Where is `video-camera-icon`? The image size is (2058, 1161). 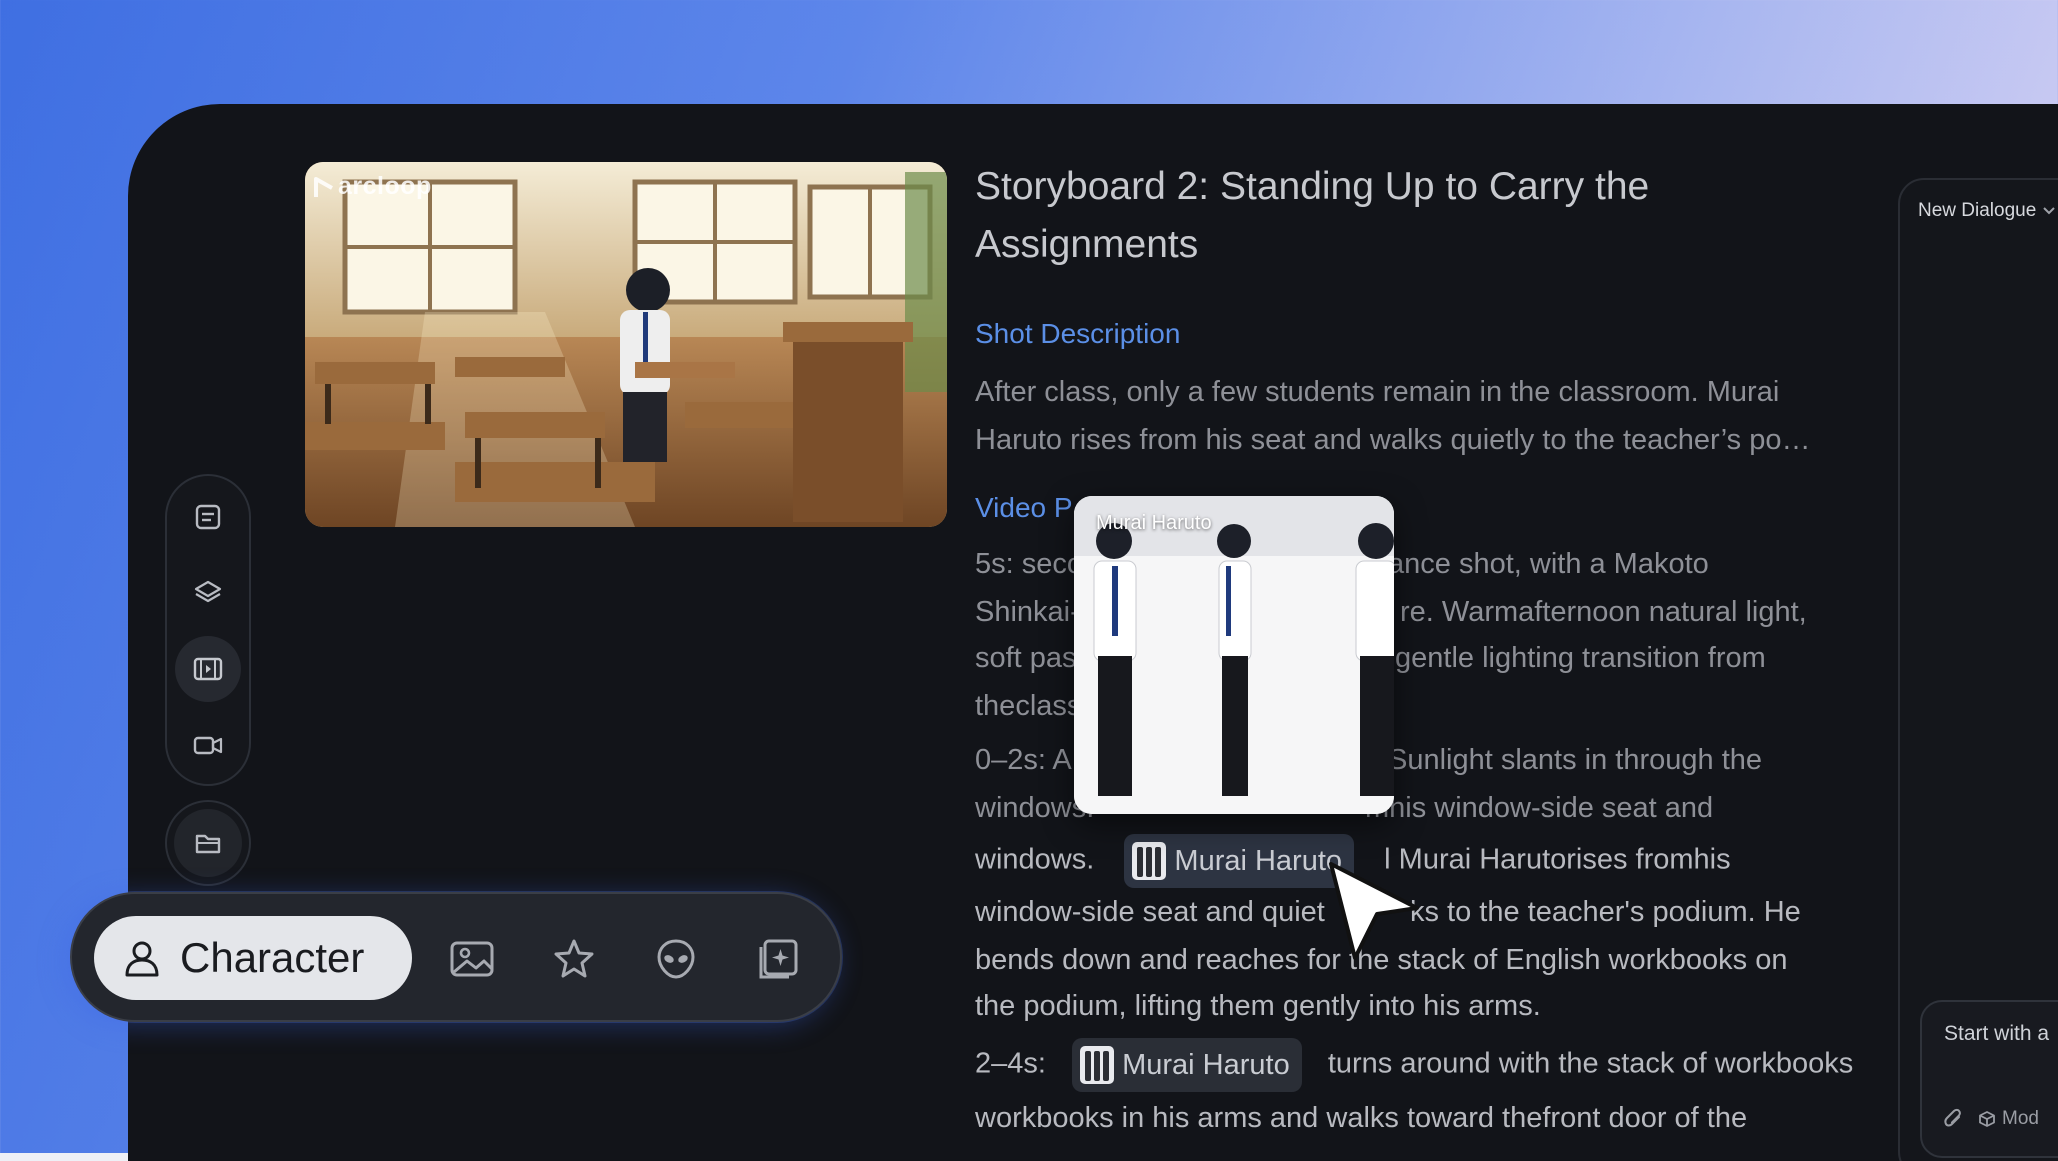 video-camera-icon is located at coordinates (208, 745).